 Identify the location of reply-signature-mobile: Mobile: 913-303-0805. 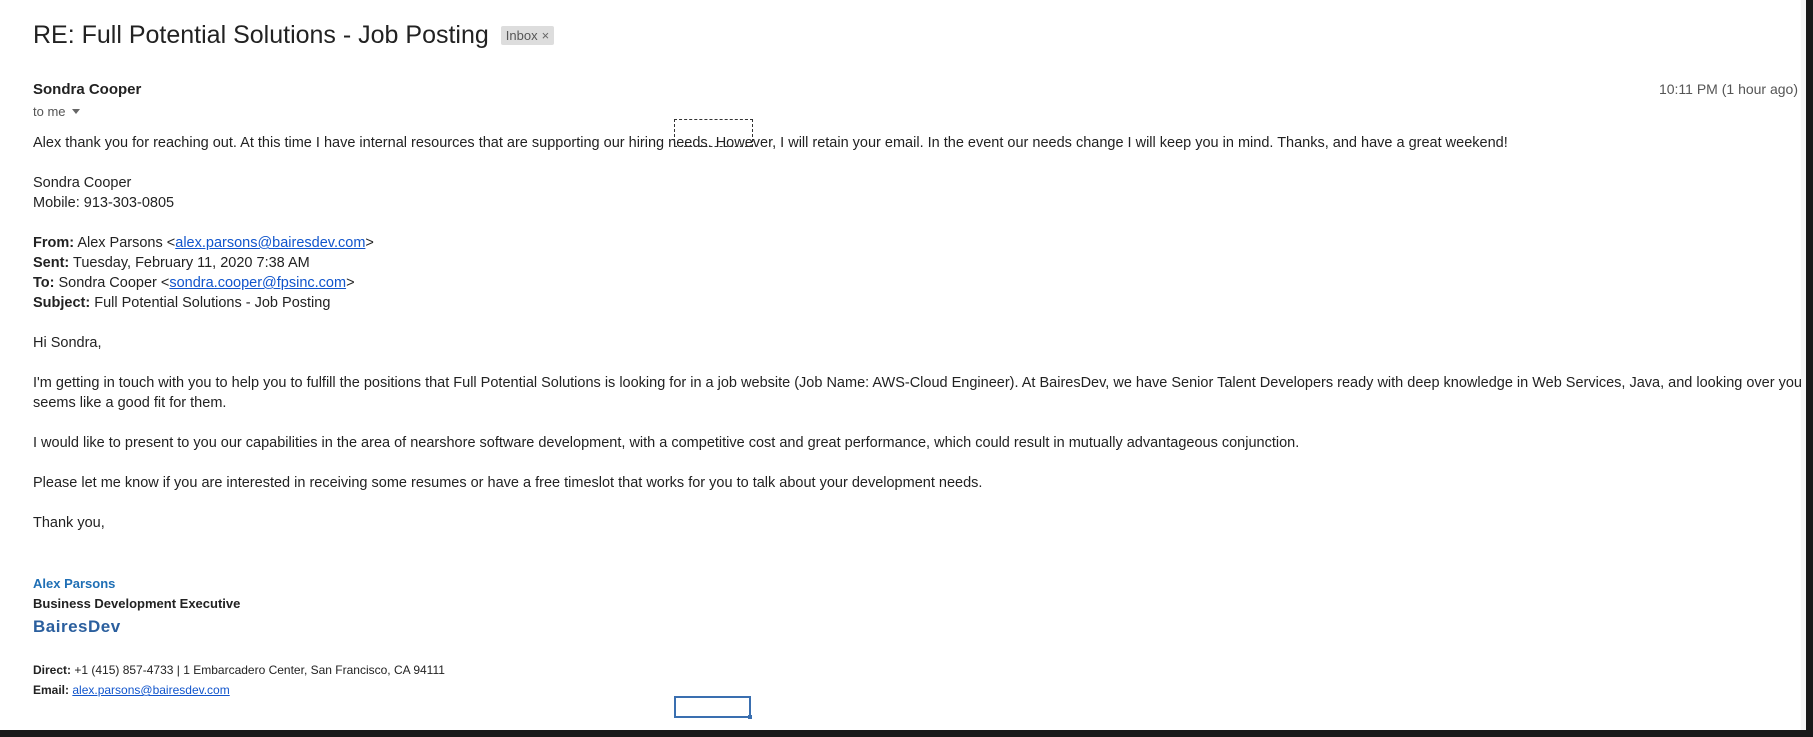
(104, 203).